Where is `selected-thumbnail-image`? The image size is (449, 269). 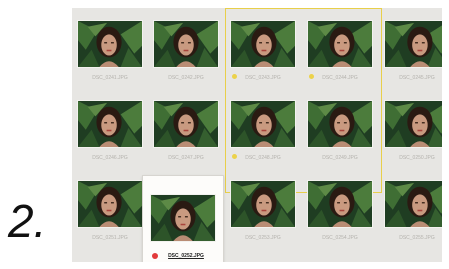
selected-thumbnail-image is located at coordinates (183, 218).